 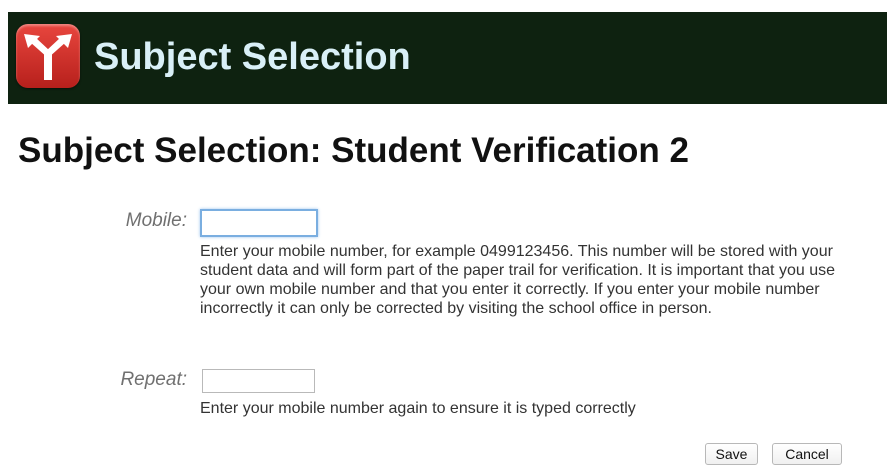 I want to click on branching-arrows-icon, so click(x=48, y=56).